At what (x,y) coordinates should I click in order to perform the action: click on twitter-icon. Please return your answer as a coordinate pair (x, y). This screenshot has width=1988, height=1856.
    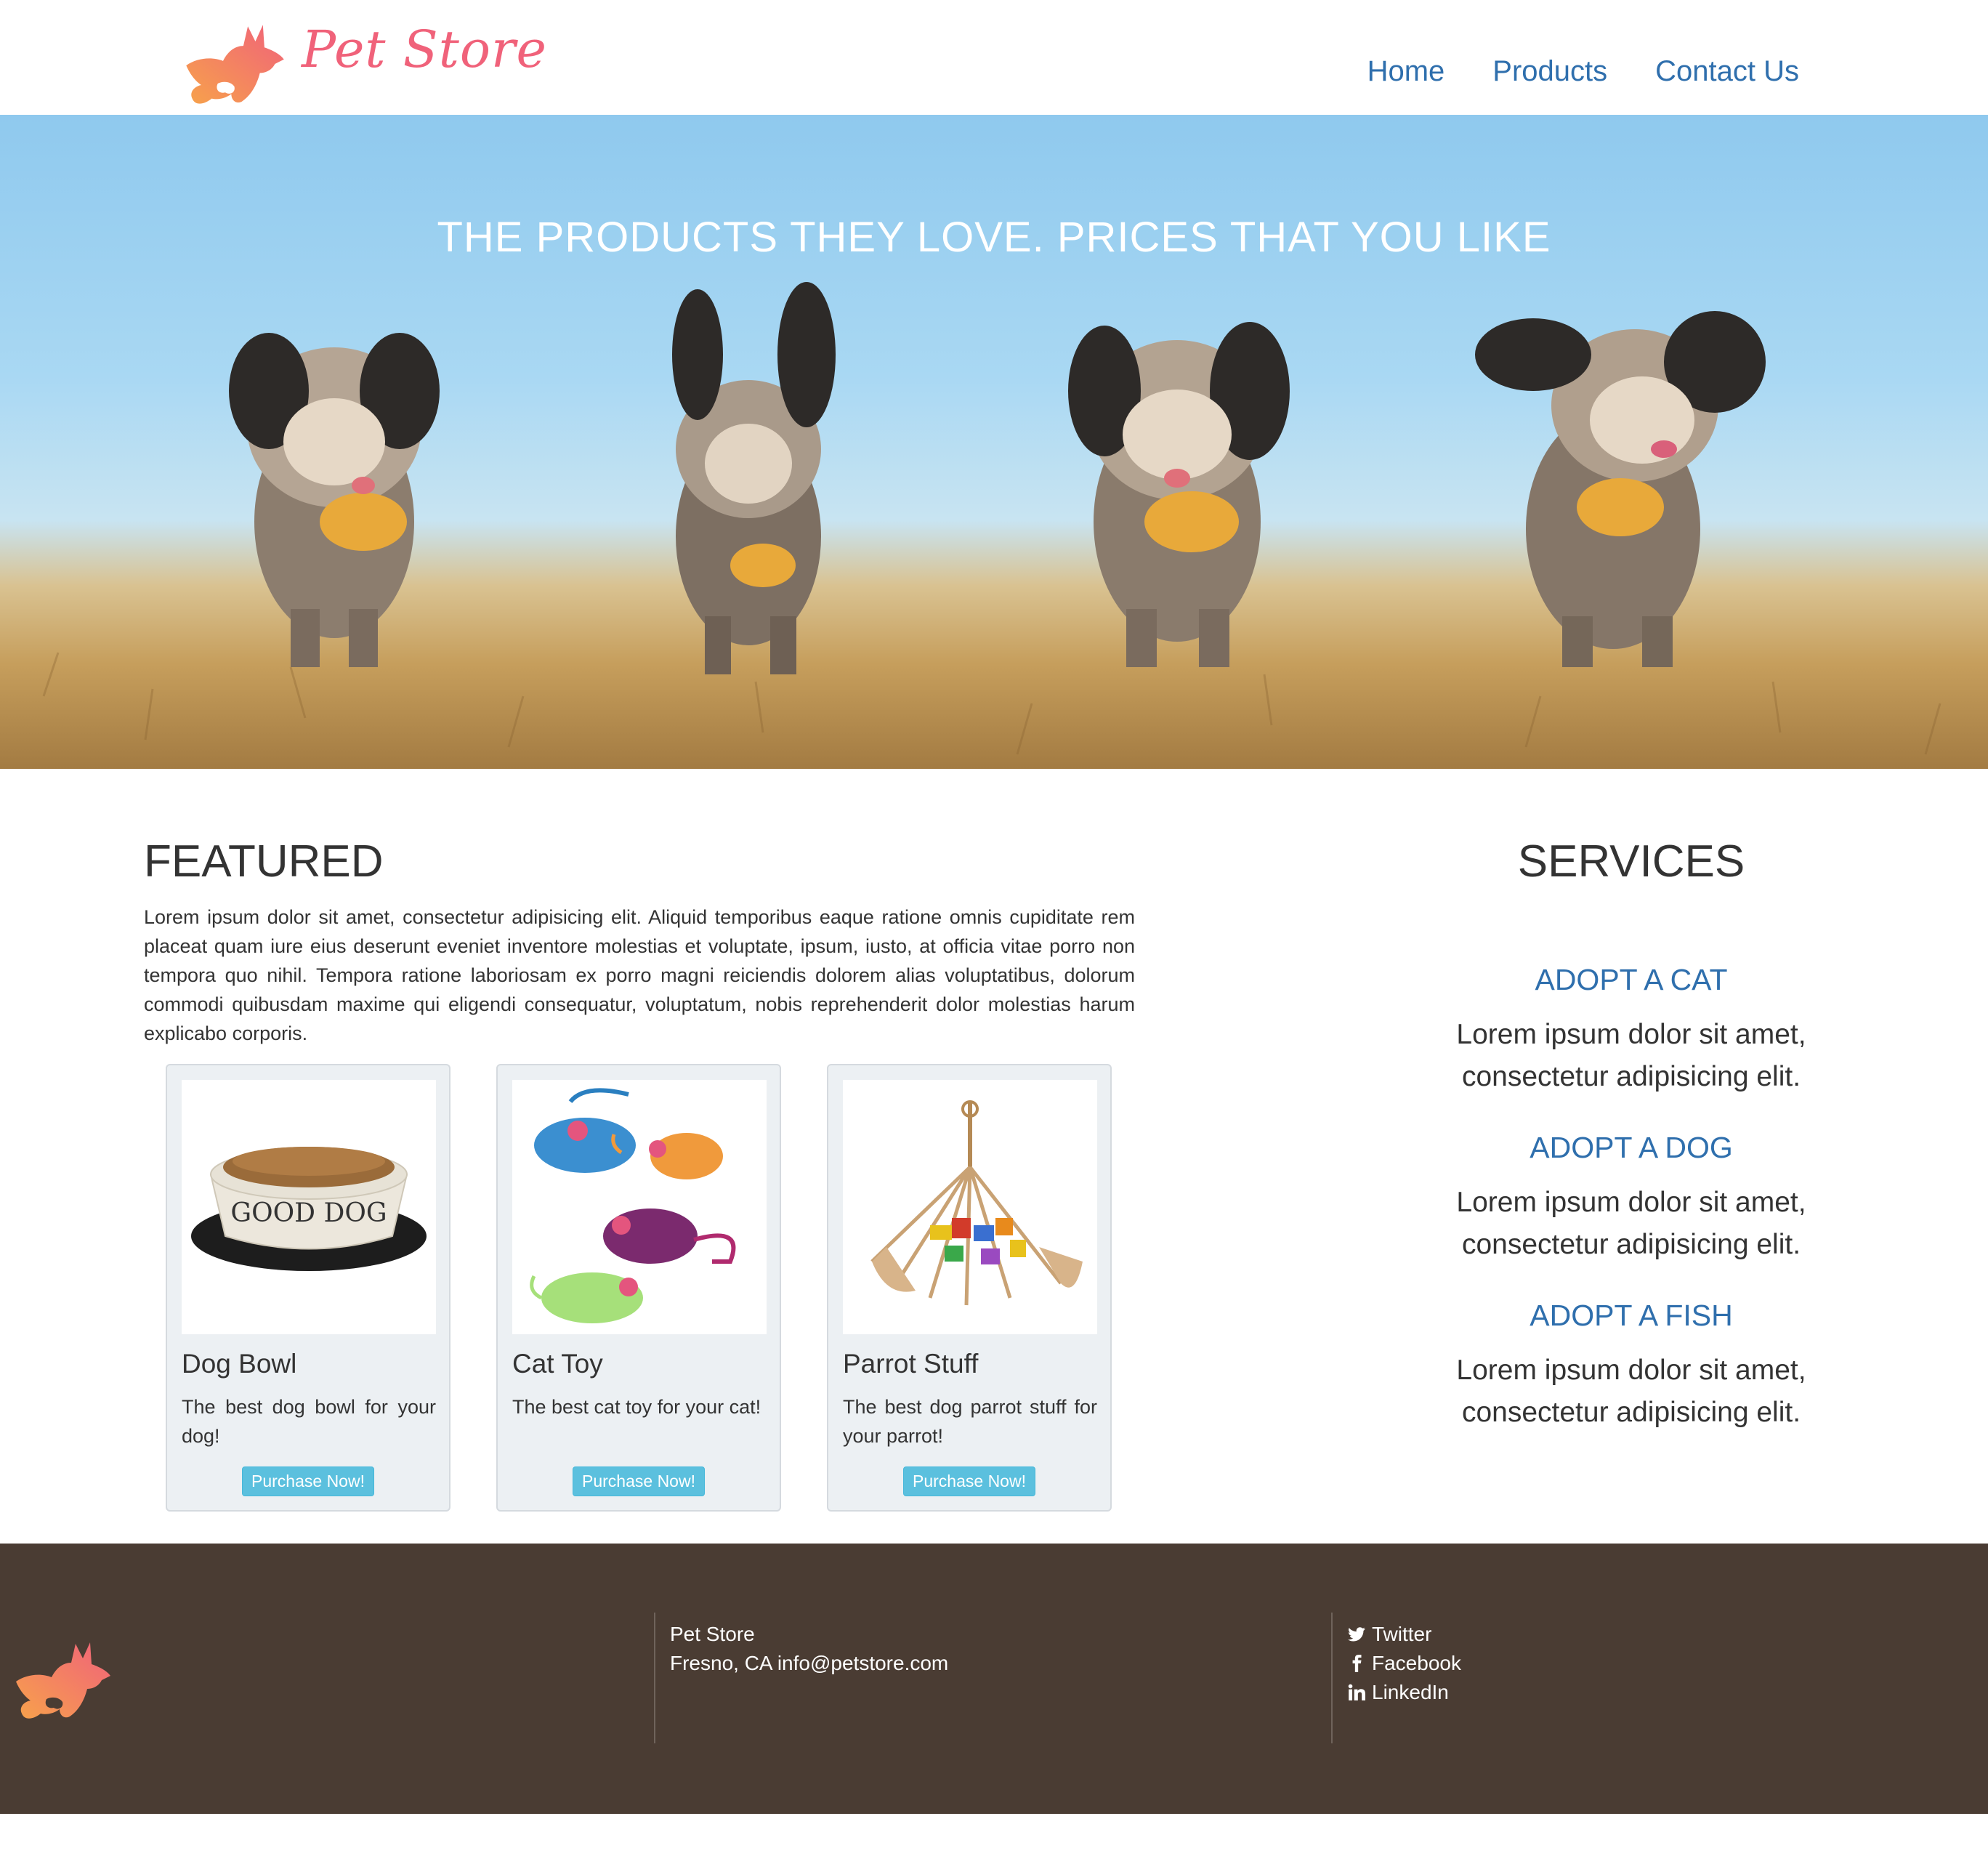
    Looking at the image, I should click on (1356, 1634).